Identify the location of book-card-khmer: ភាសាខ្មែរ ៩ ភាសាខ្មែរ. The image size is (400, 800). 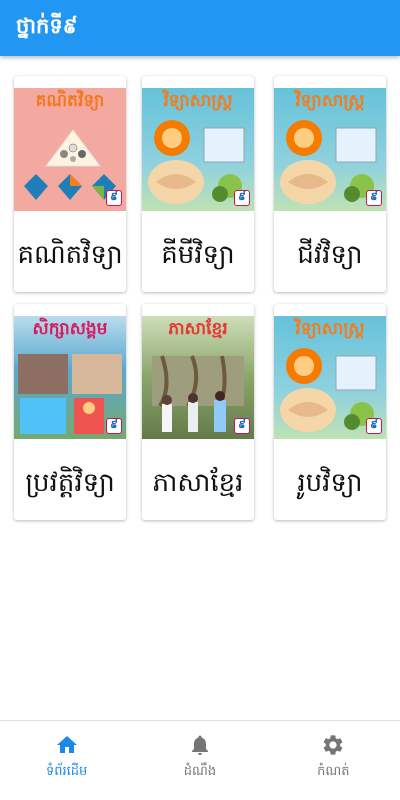
(198, 412).